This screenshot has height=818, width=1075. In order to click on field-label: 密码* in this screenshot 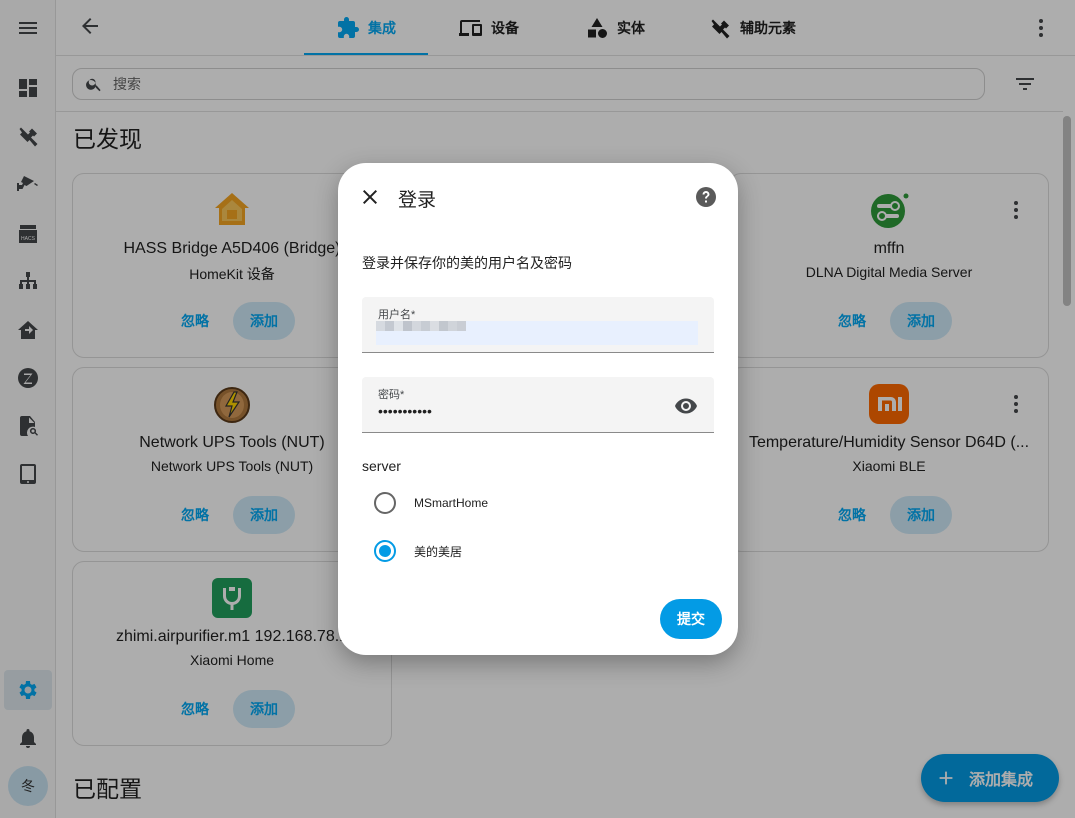, I will do `click(391, 395)`.